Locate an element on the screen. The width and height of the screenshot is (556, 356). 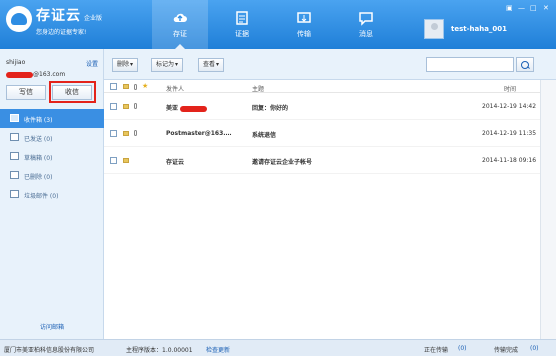
uploading-count: (0) is located at coordinates (462, 348).